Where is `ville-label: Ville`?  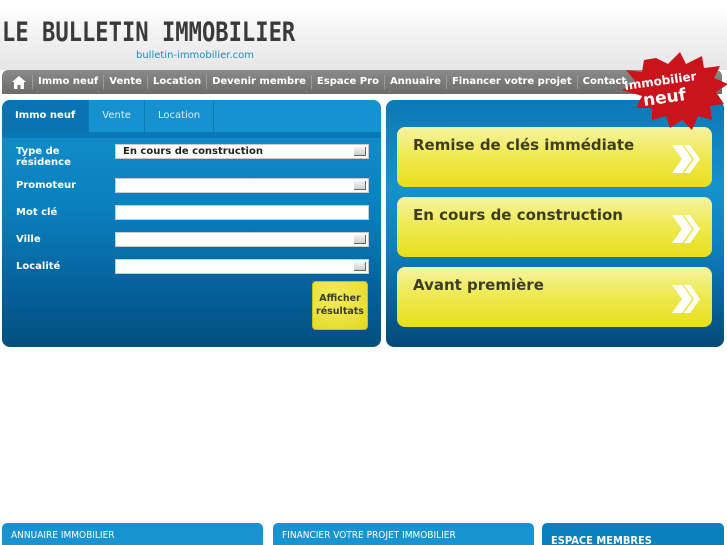
ville-label: Ville is located at coordinates (28, 239).